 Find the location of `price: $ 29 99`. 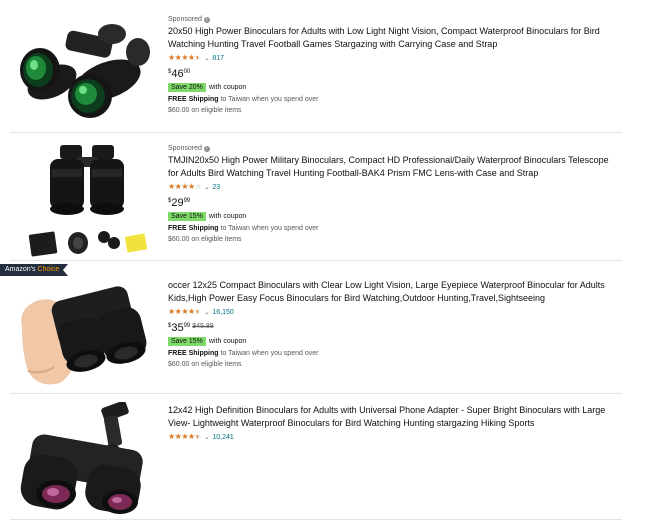

price: $ 29 99 is located at coordinates (394, 203).